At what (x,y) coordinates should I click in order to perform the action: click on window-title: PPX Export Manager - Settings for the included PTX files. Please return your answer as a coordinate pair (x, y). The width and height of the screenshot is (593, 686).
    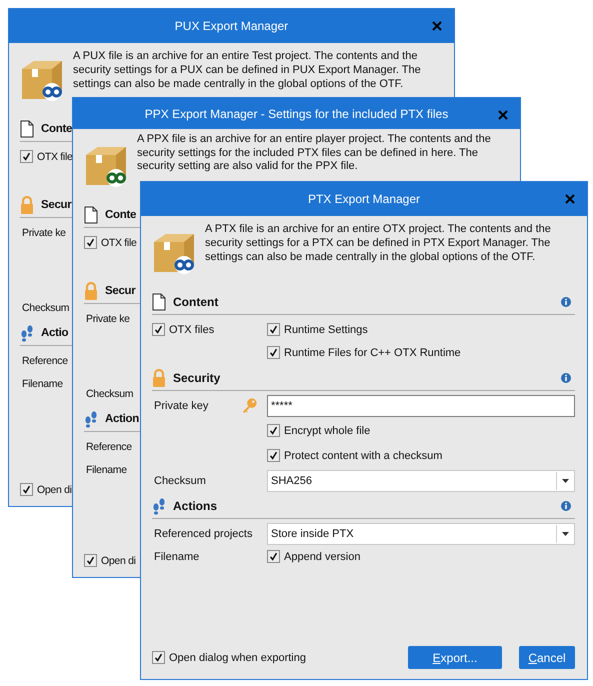
    Looking at the image, I should click on (296, 113).